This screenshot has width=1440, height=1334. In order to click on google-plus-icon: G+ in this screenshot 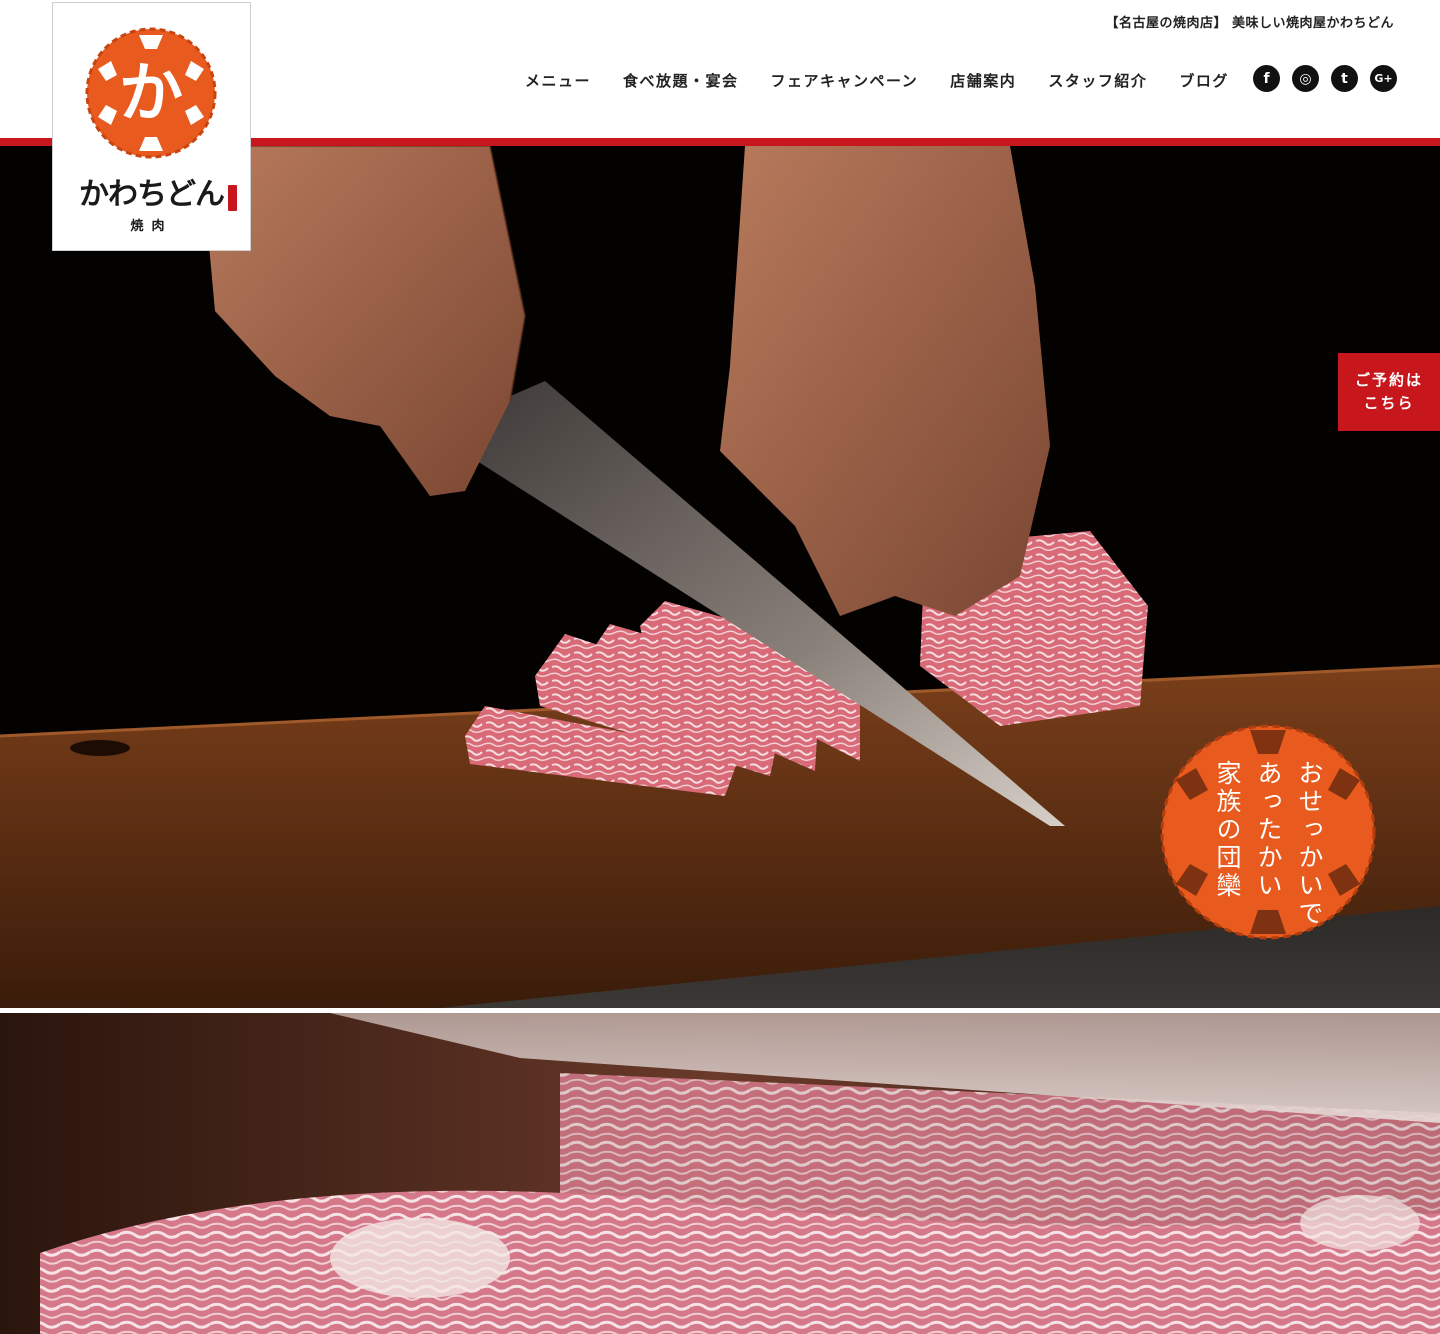, I will do `click(1383, 78)`.